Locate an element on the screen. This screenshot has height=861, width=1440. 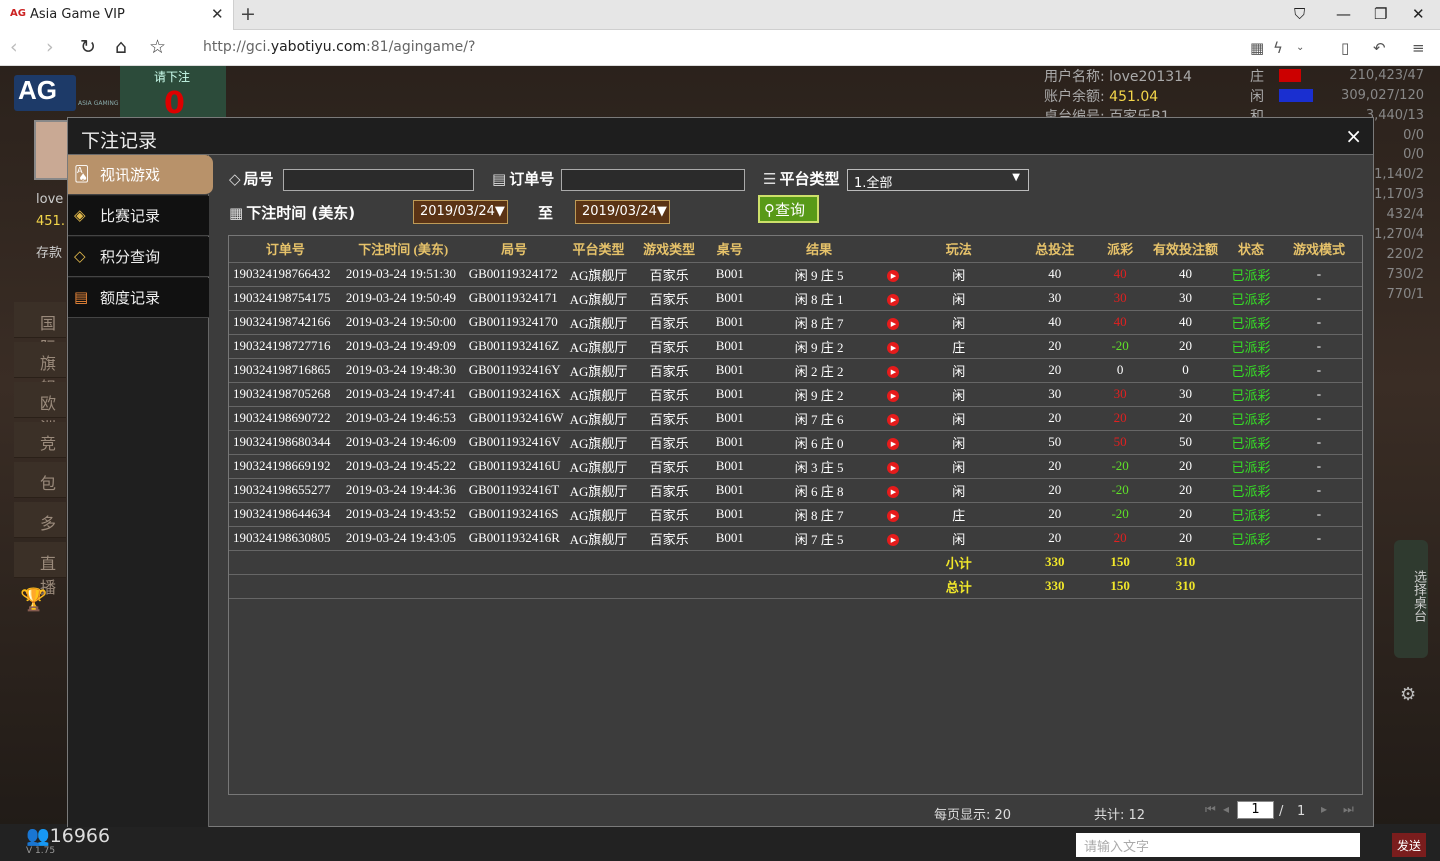
menu-icon: ≡ is located at coordinates (1418, 48).